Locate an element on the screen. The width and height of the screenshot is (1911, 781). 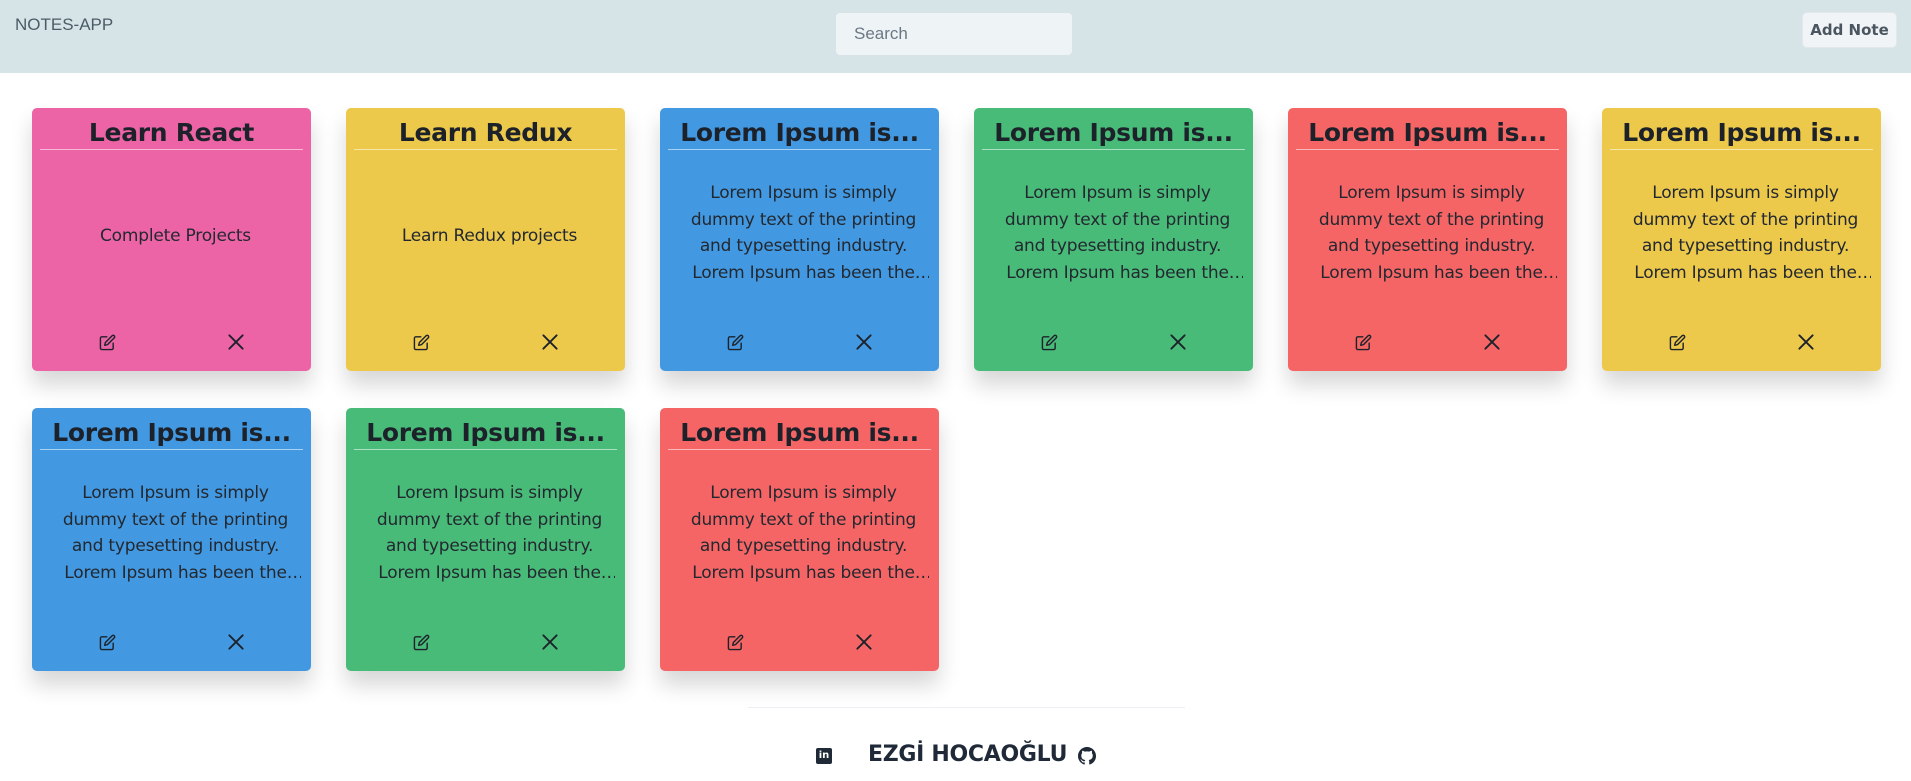
note-title: Learn Redux is located at coordinates (485, 132).